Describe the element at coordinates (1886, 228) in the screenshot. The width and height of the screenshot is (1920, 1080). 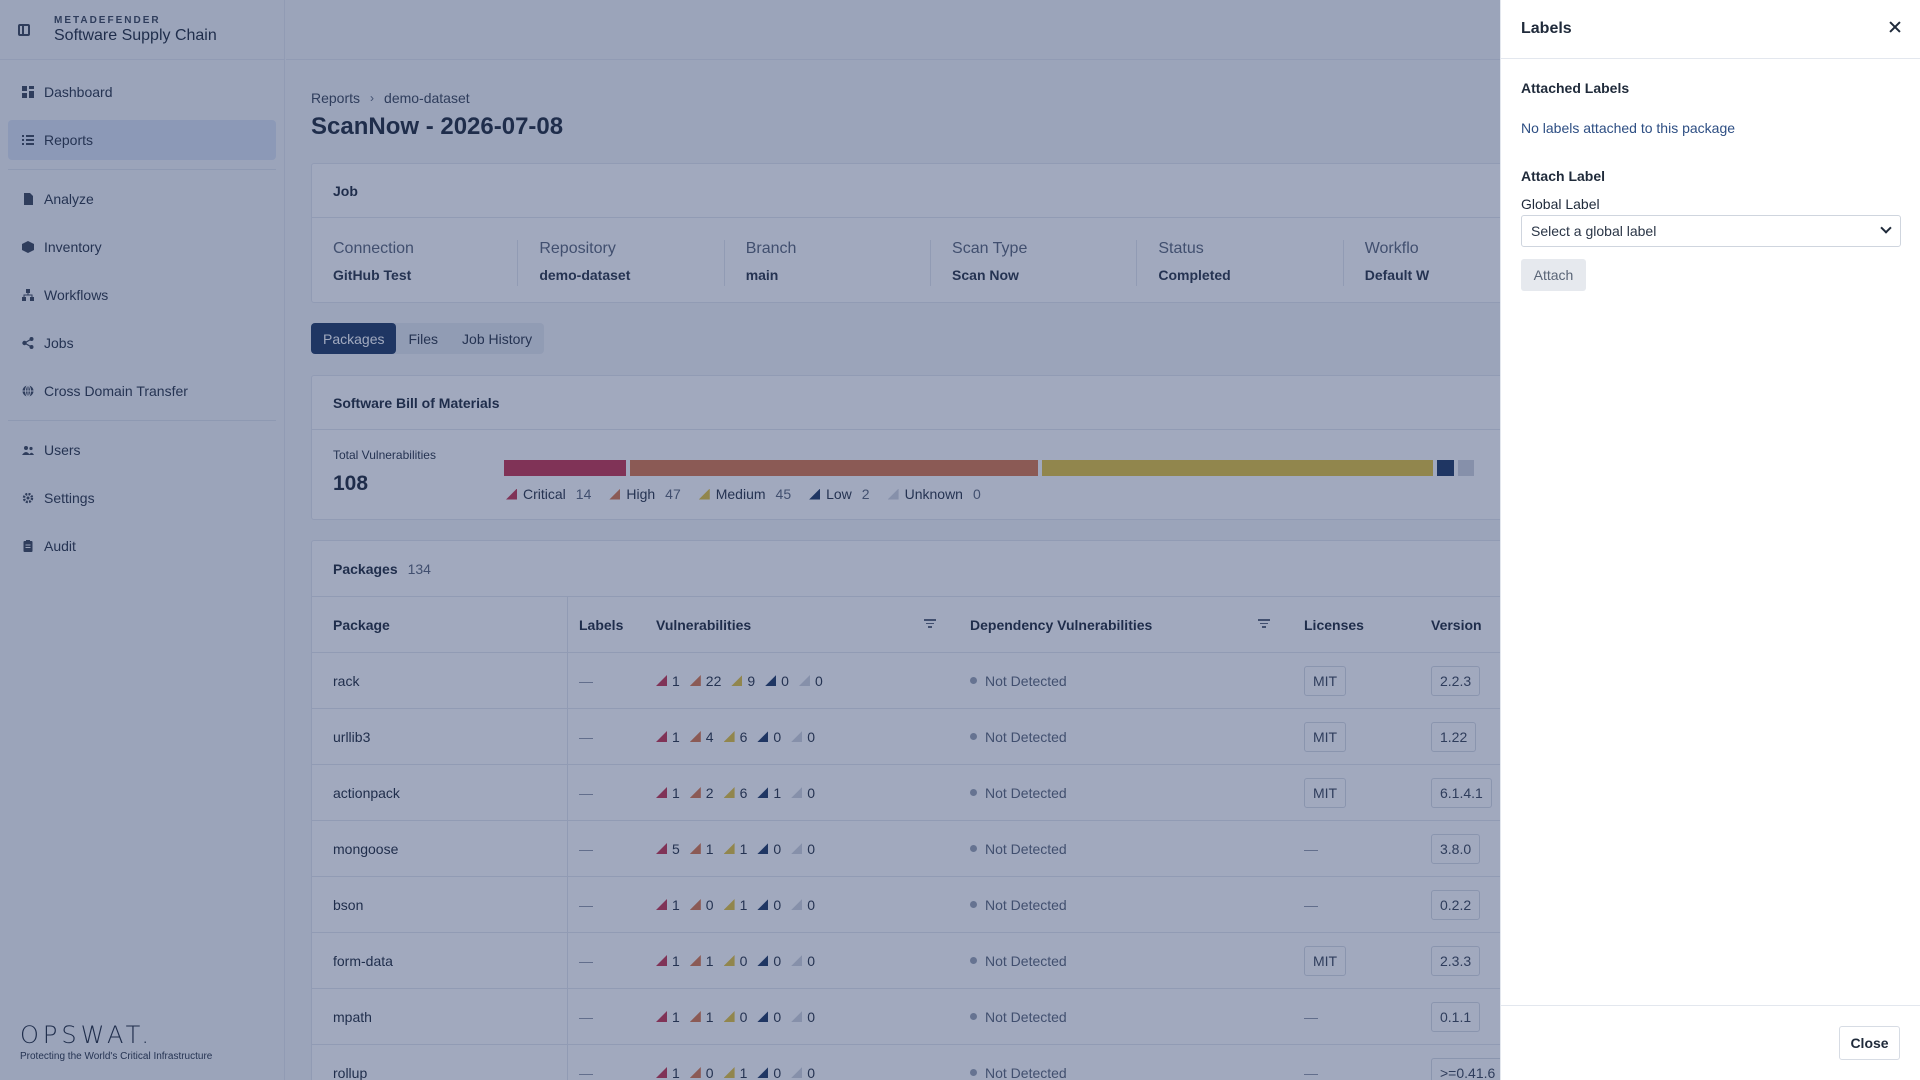
I see `chevron-down-icon` at that location.